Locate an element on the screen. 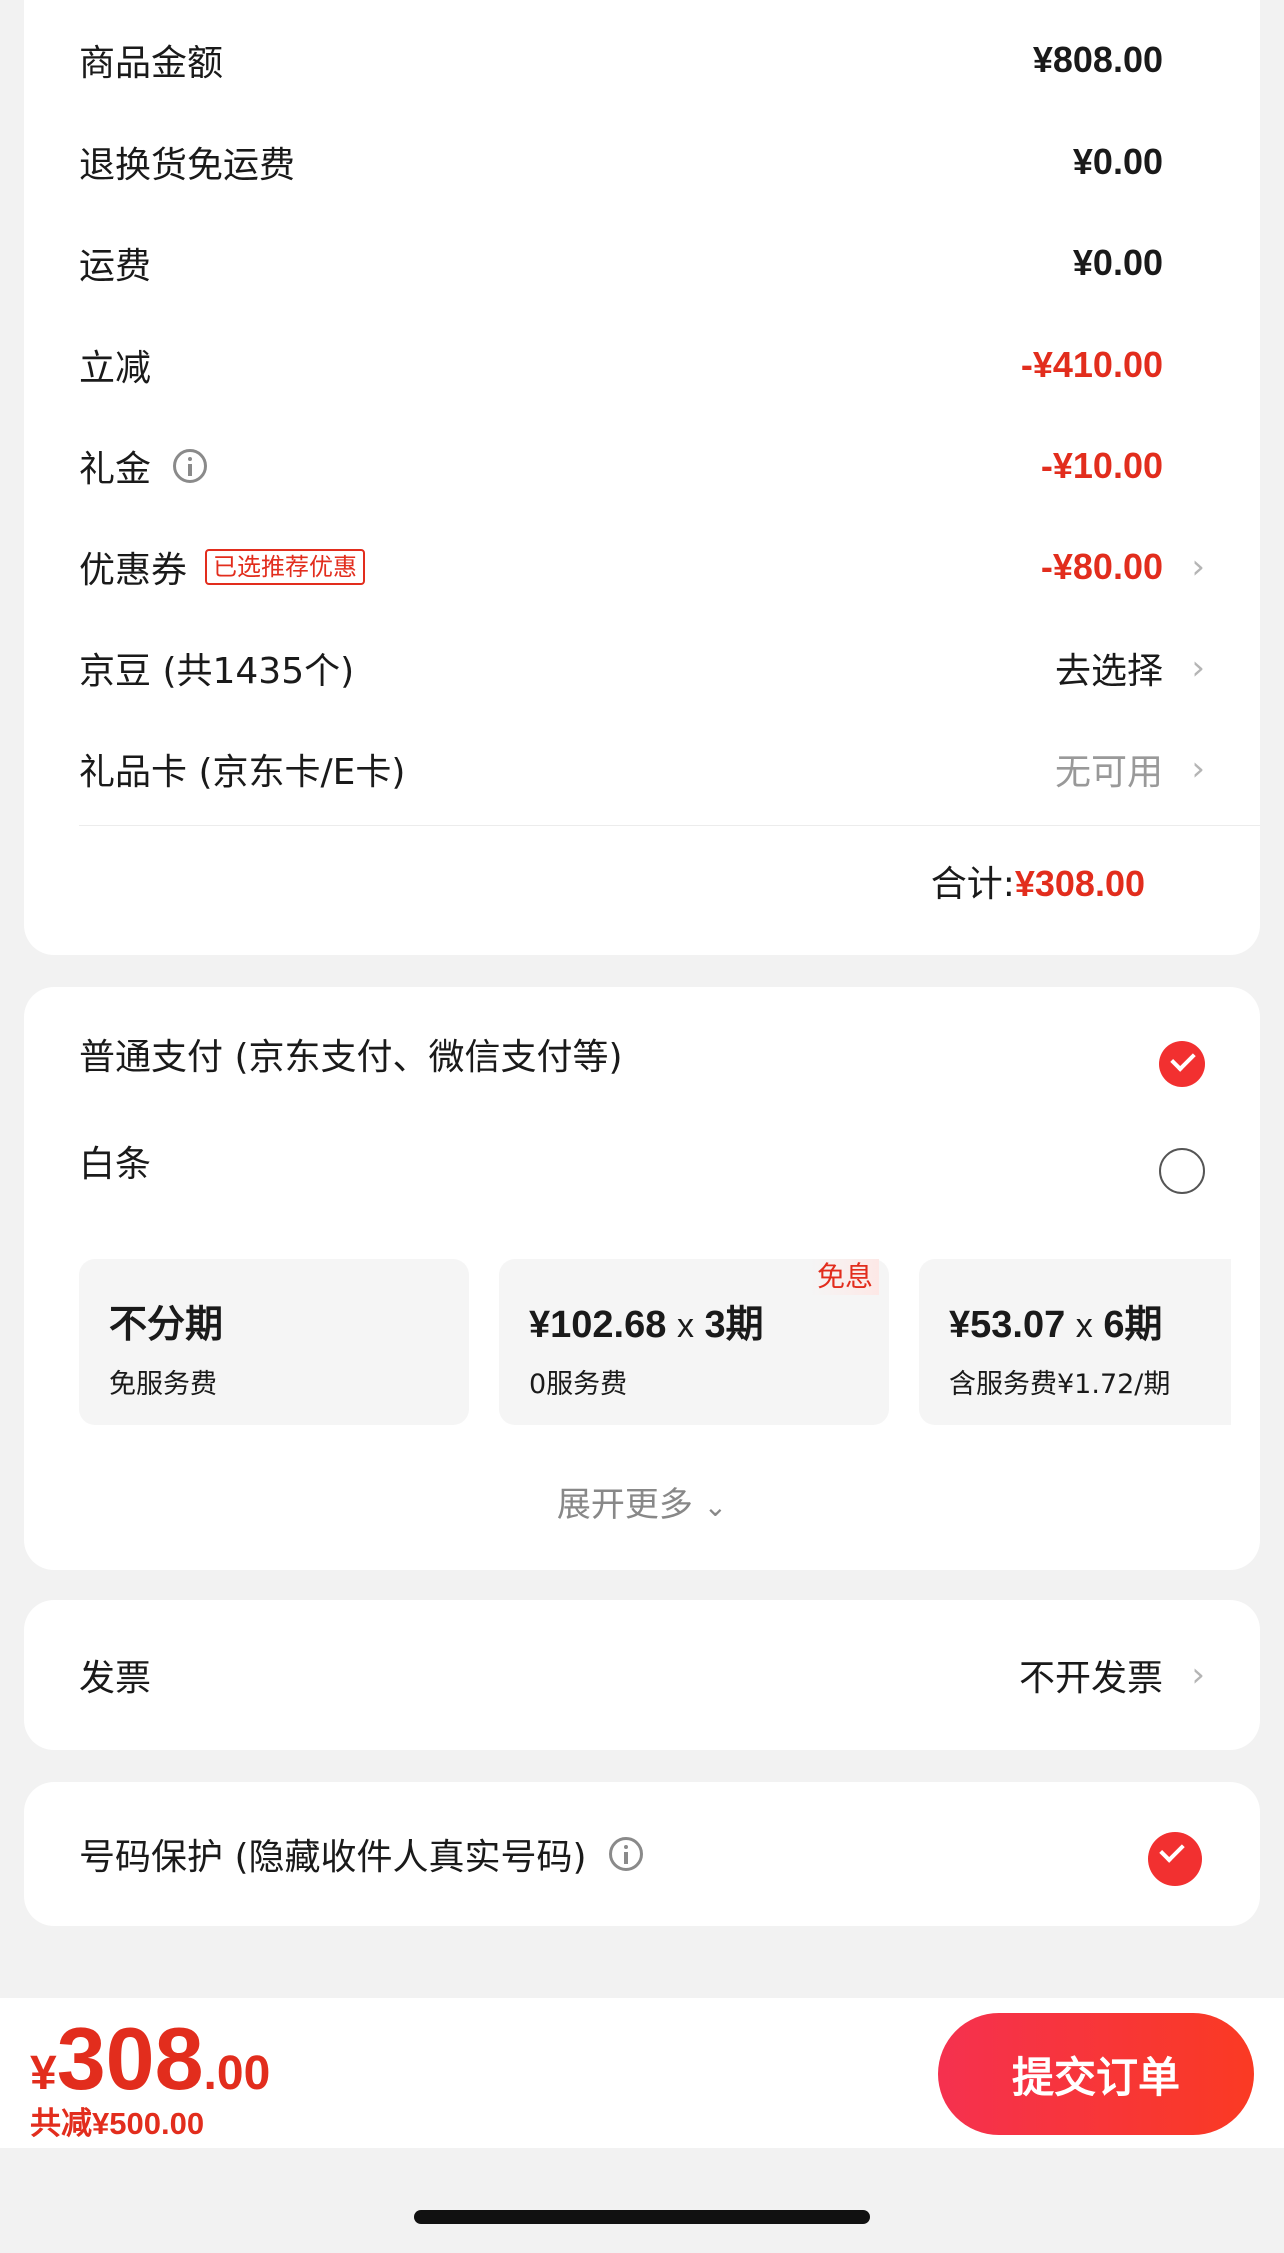 This screenshot has width=1284, height=2253. plan-fee: 免服务费 is located at coordinates (163, 1384).